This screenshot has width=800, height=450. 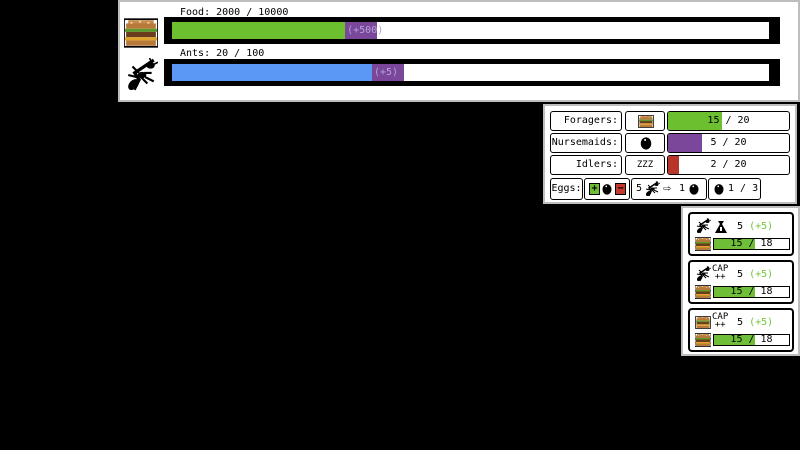 I want to click on job-row-foragers: Foragers: 15 / 20, so click(x=672, y=121).